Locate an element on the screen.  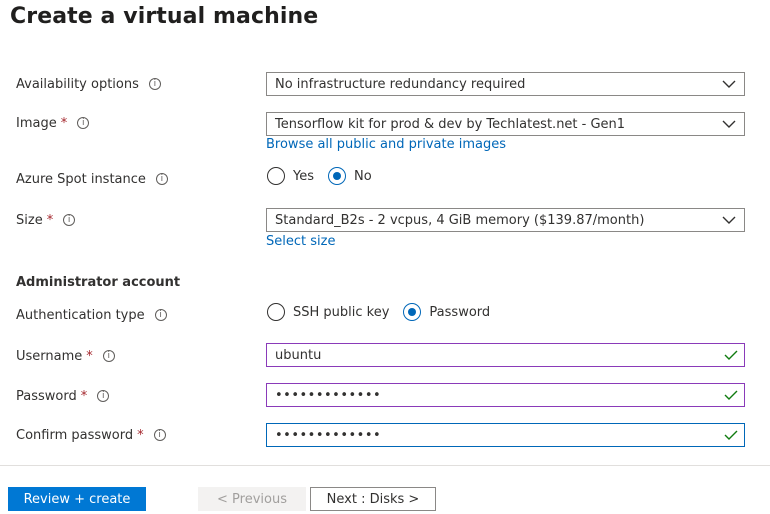
image-label-text: Image is located at coordinates (36, 123).